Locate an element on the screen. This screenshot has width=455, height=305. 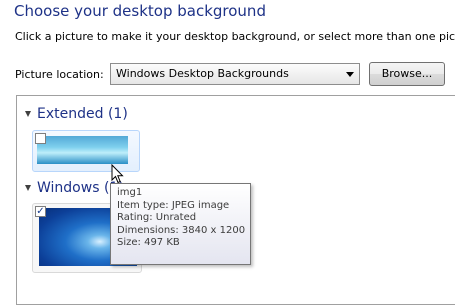
wallpaper-thumbnail is located at coordinates (82, 150).